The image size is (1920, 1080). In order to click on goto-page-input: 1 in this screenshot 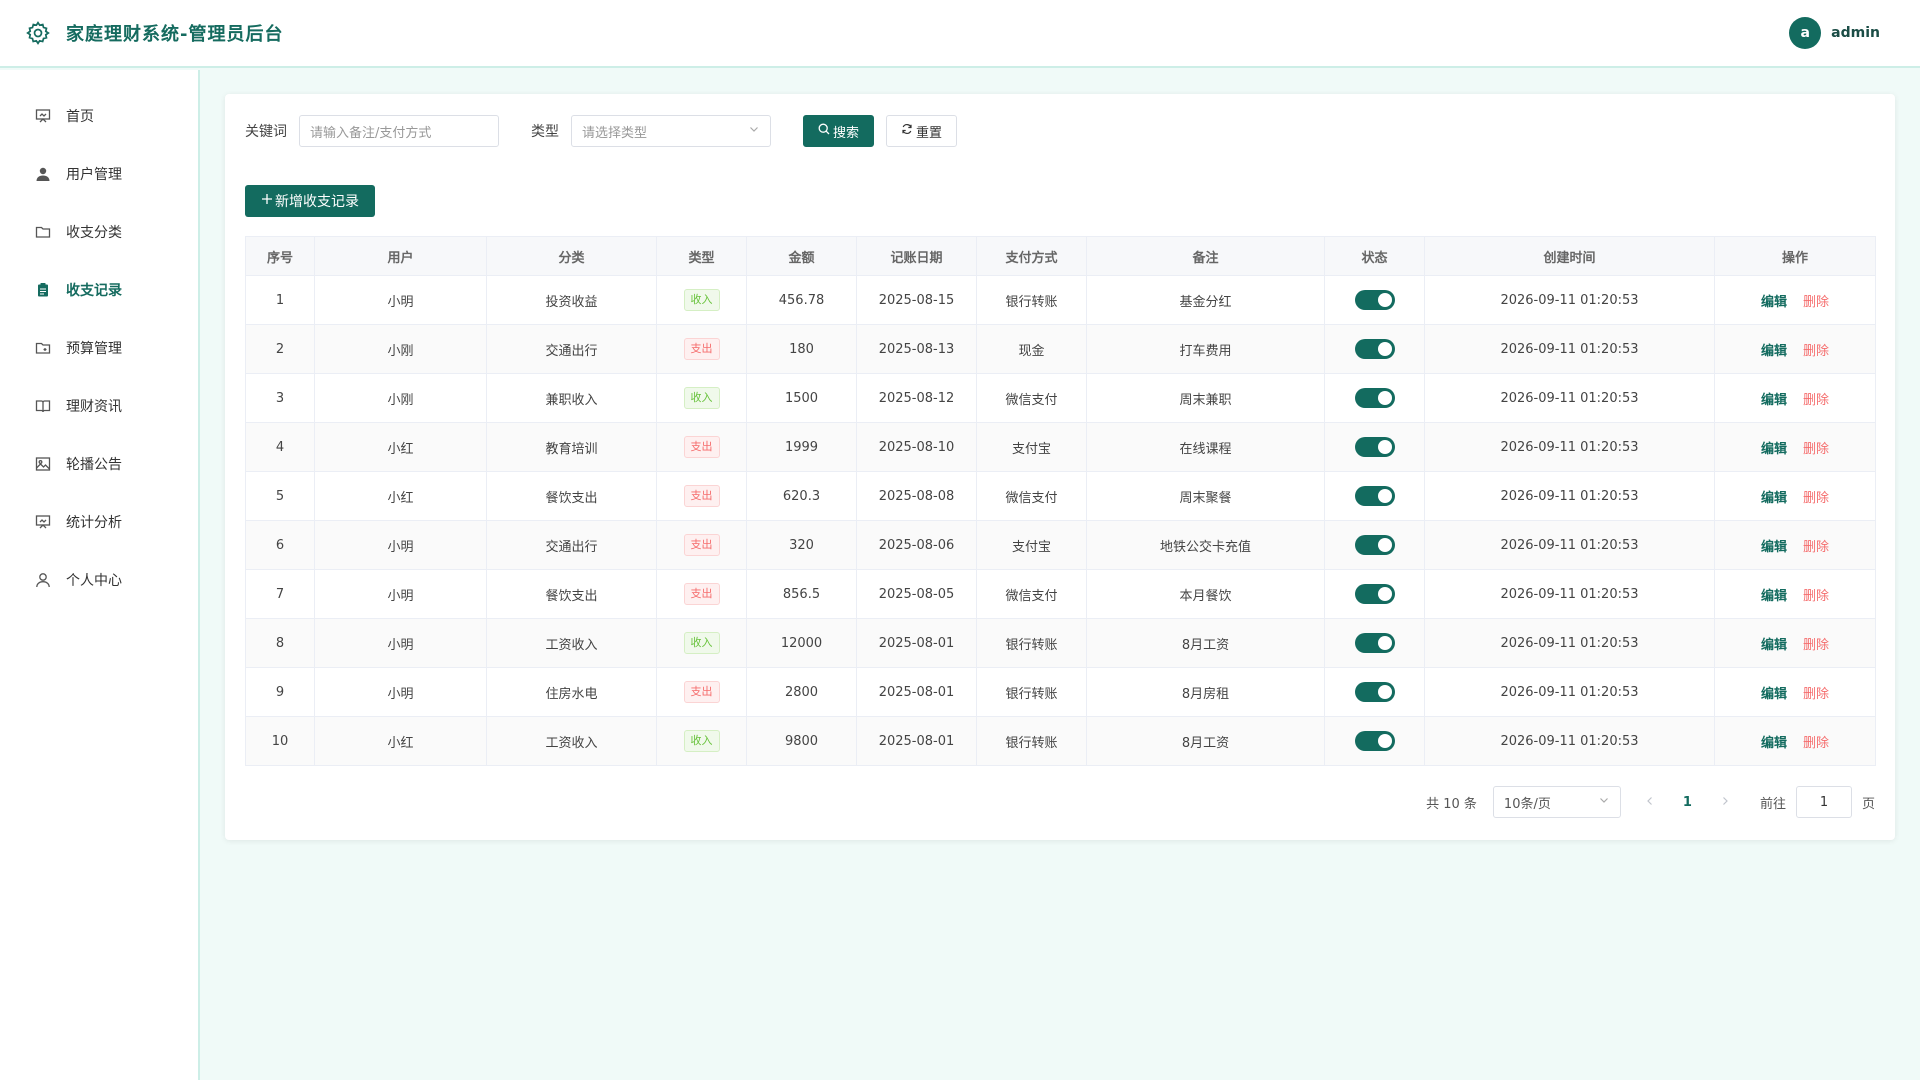, I will do `click(1823, 802)`.